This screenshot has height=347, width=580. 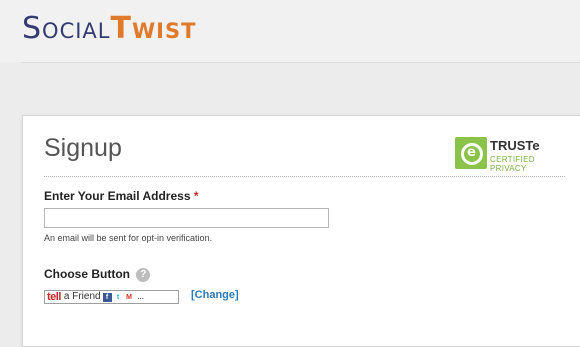 What do you see at coordinates (471, 153) in the screenshot?
I see `truste-icon: e` at bounding box center [471, 153].